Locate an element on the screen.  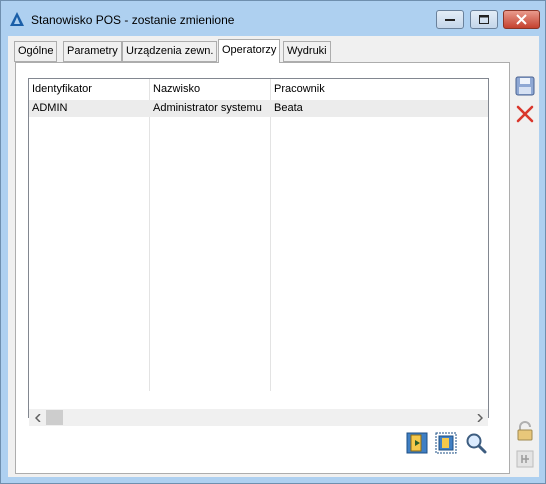
magnifier-icon is located at coordinates (476, 443).